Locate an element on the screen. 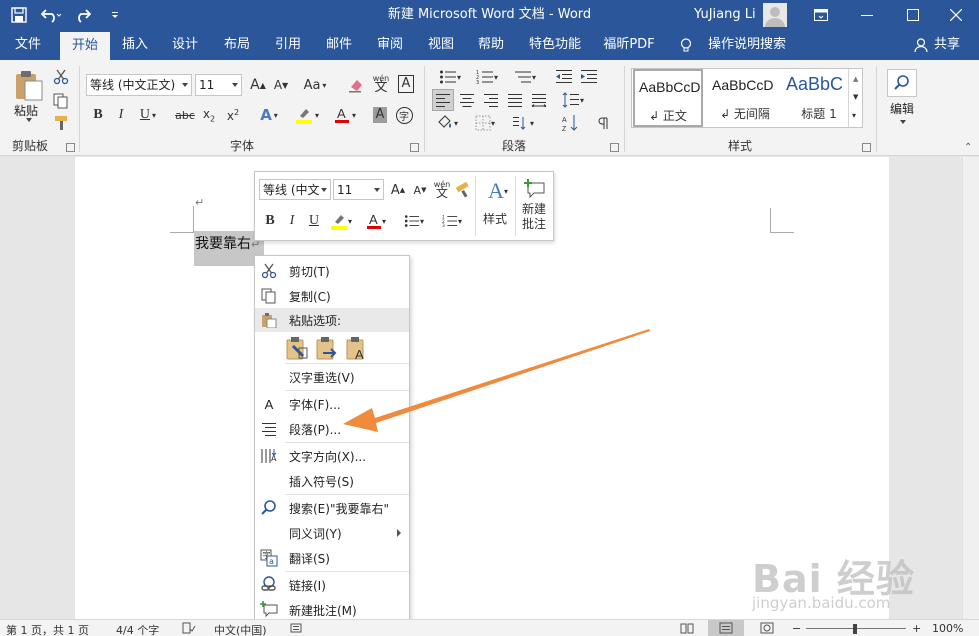 Image resolution: width=979 pixels, height=636 pixels. status-bar: 第 1 页，共 1 页 4/4 个字 中文(中国) − + 100% is located at coordinates (489, 627).